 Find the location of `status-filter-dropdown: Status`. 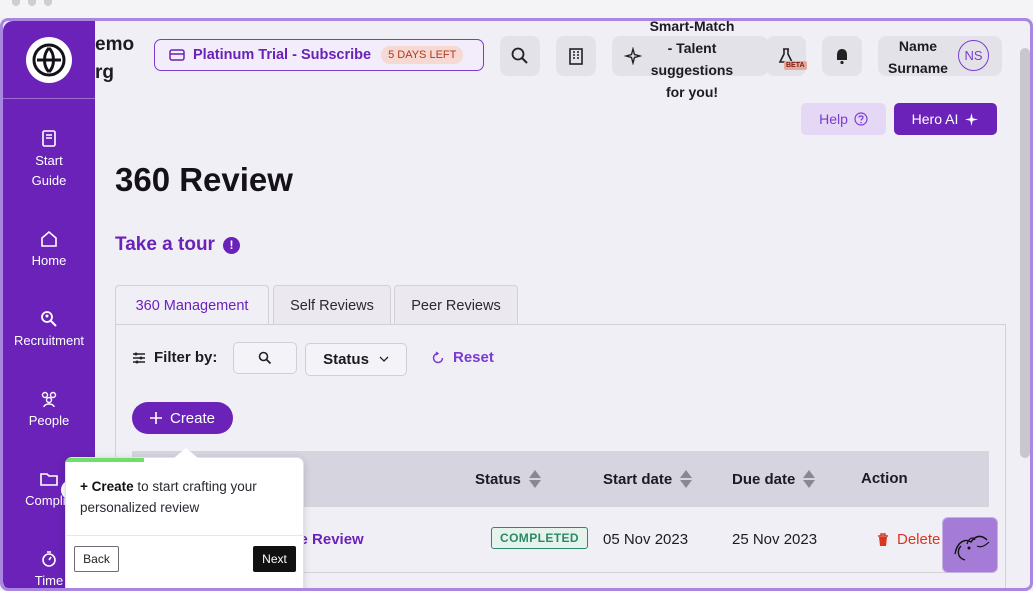

status-filter-dropdown: Status is located at coordinates (356, 359).